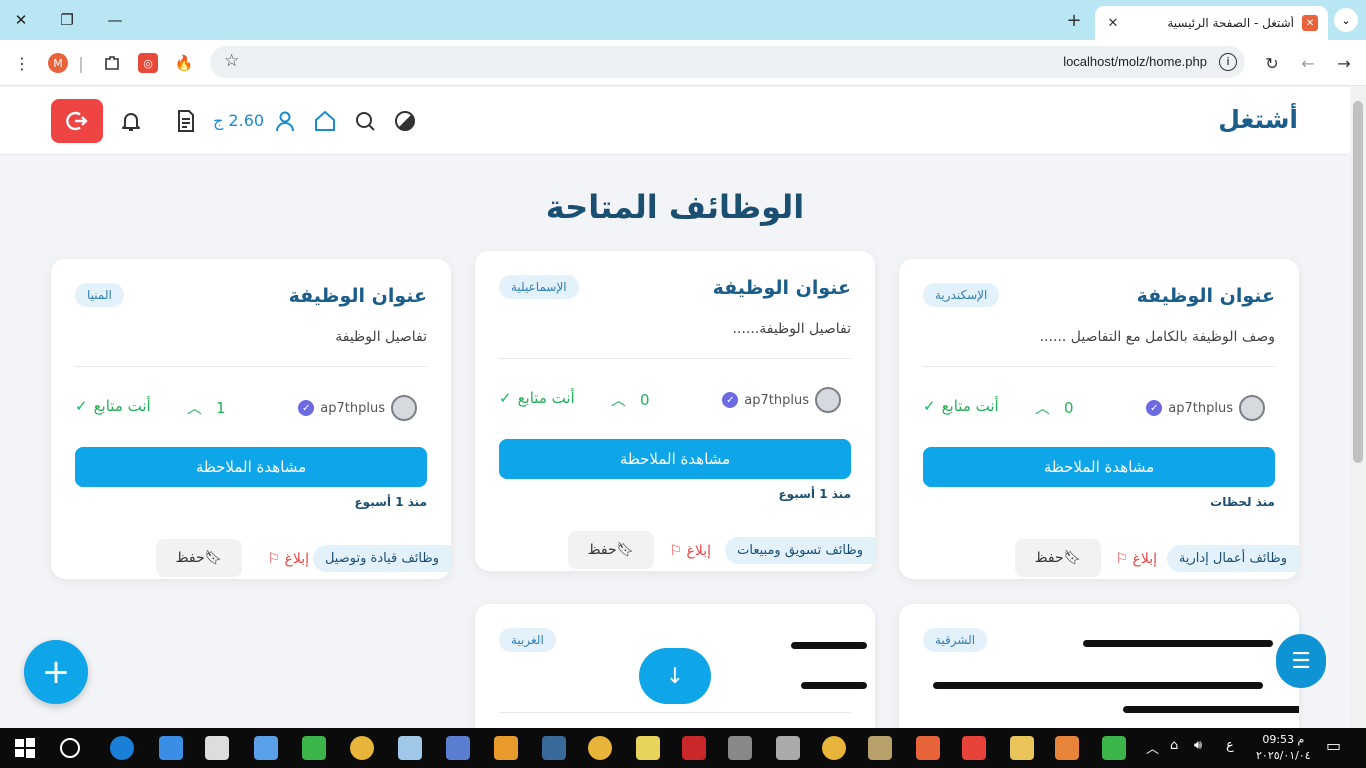  What do you see at coordinates (190, 558) in the screenshot?
I see `save-label: حفظ` at bounding box center [190, 558].